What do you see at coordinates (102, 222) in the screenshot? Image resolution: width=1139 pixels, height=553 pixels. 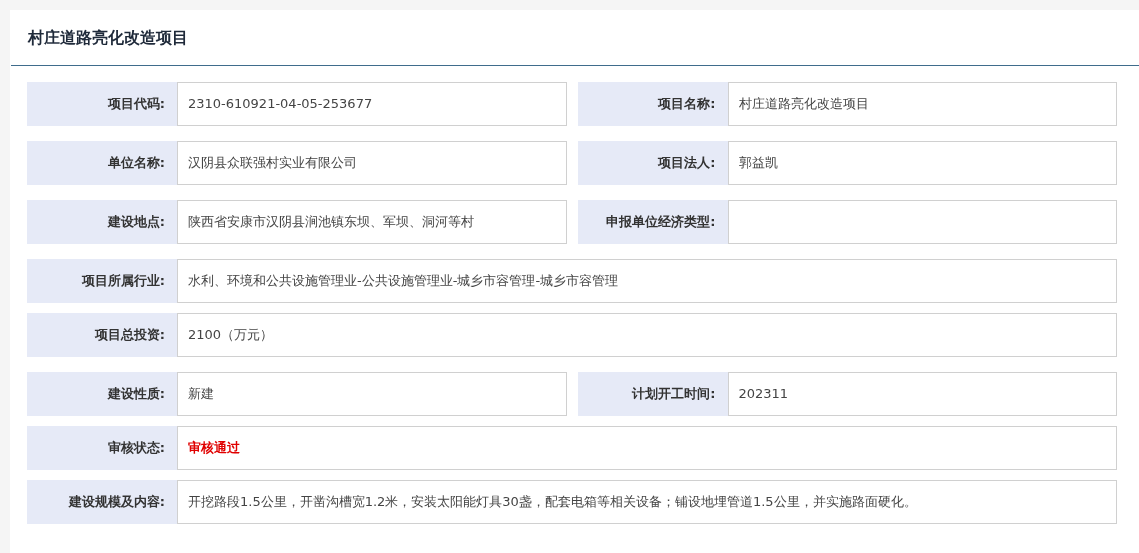 I see `field-label: 建设地点:` at bounding box center [102, 222].